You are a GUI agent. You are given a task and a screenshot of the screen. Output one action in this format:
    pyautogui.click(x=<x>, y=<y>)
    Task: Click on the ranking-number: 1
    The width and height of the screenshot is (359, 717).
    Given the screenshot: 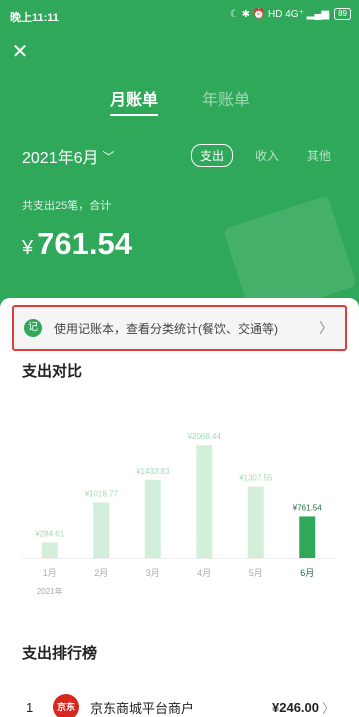 What is the action you would take?
    pyautogui.click(x=30, y=707)
    